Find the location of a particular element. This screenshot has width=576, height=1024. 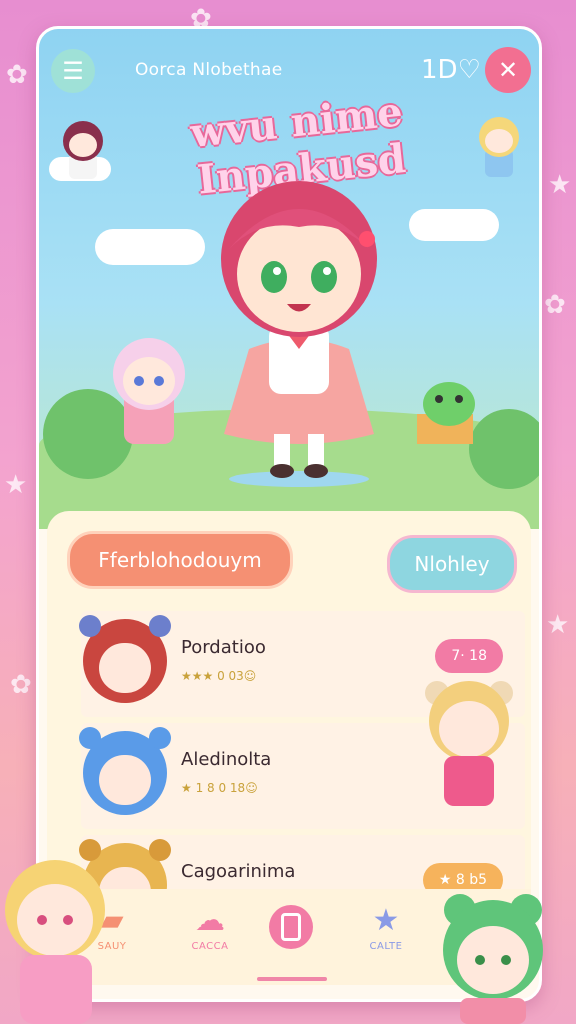

list-item-rating: ★★★ 0 03☺ is located at coordinates (219, 676).